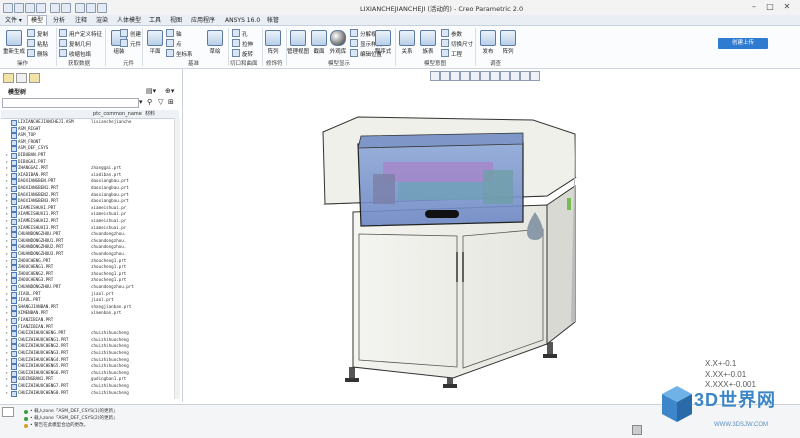  I want to click on tab-annotate: 注释, so click(81, 20).